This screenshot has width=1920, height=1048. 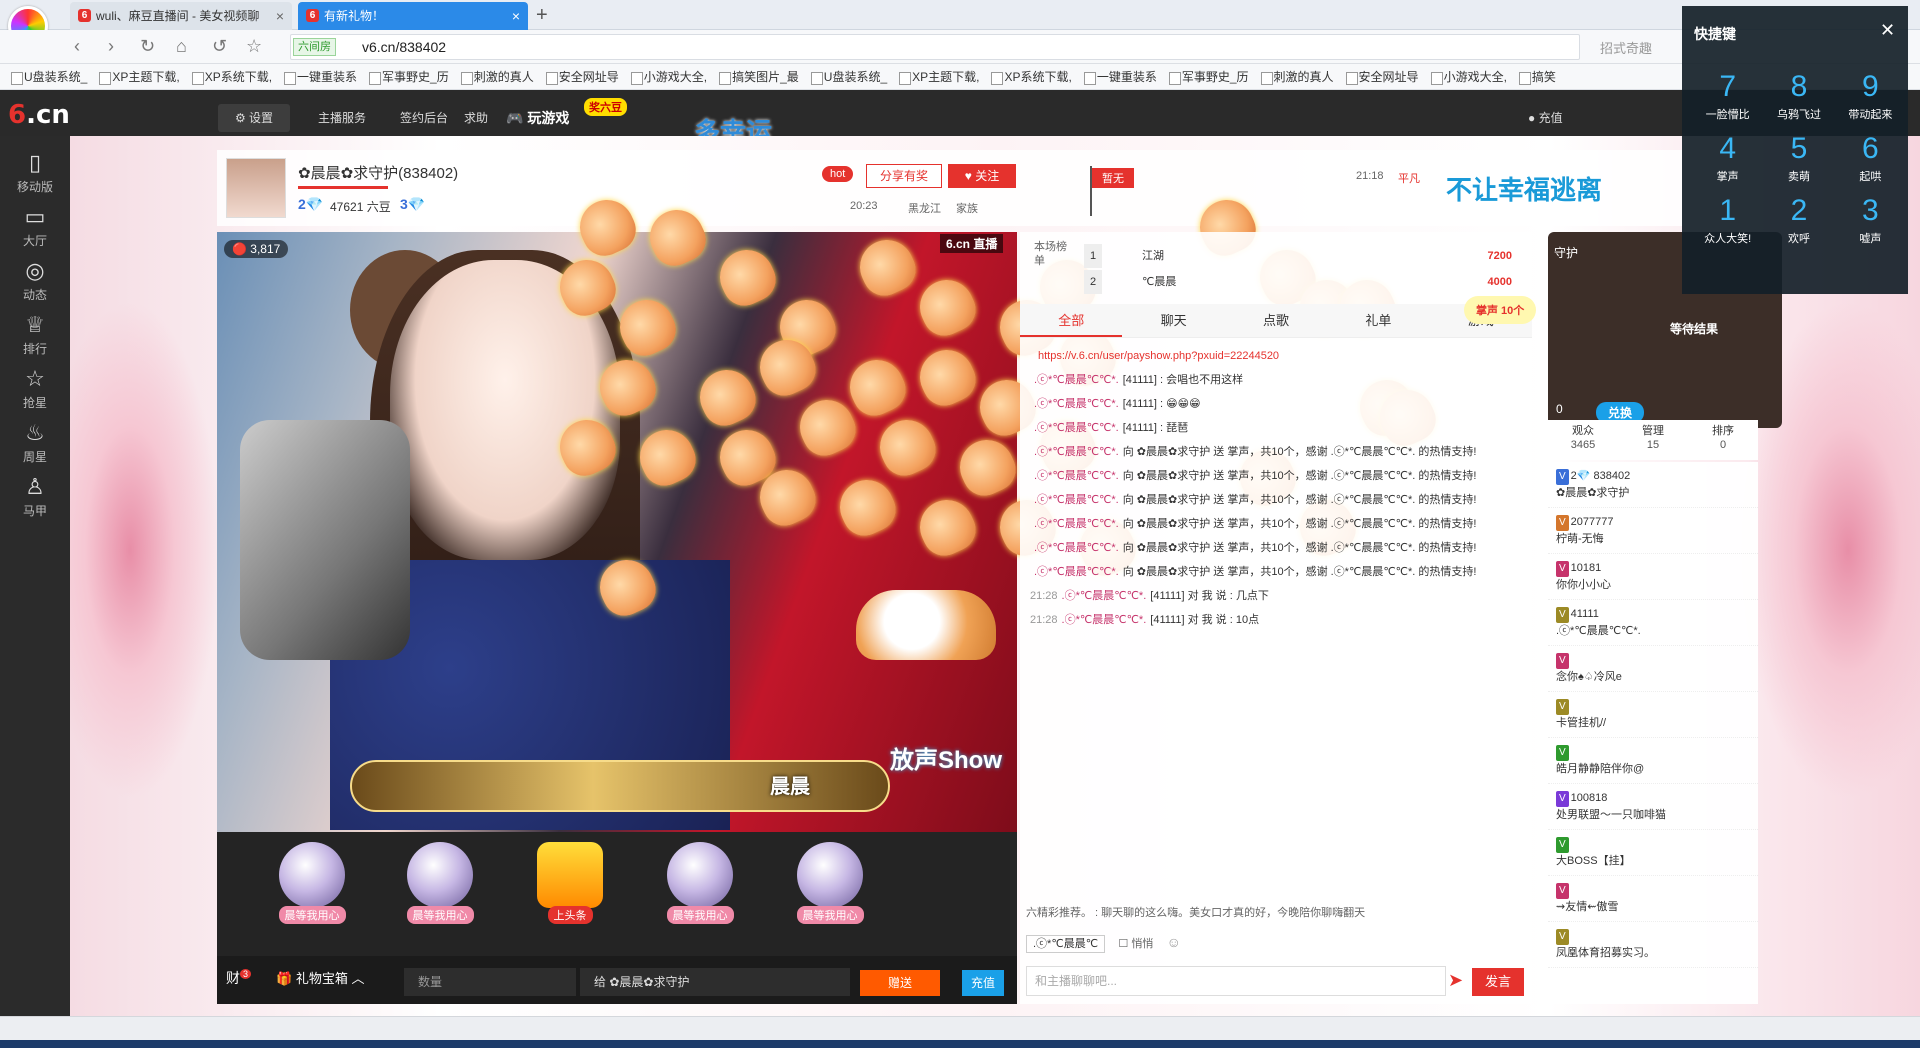 I want to click on user-list-item: V 皓月静静陪伴你@, so click(x=1653, y=761).